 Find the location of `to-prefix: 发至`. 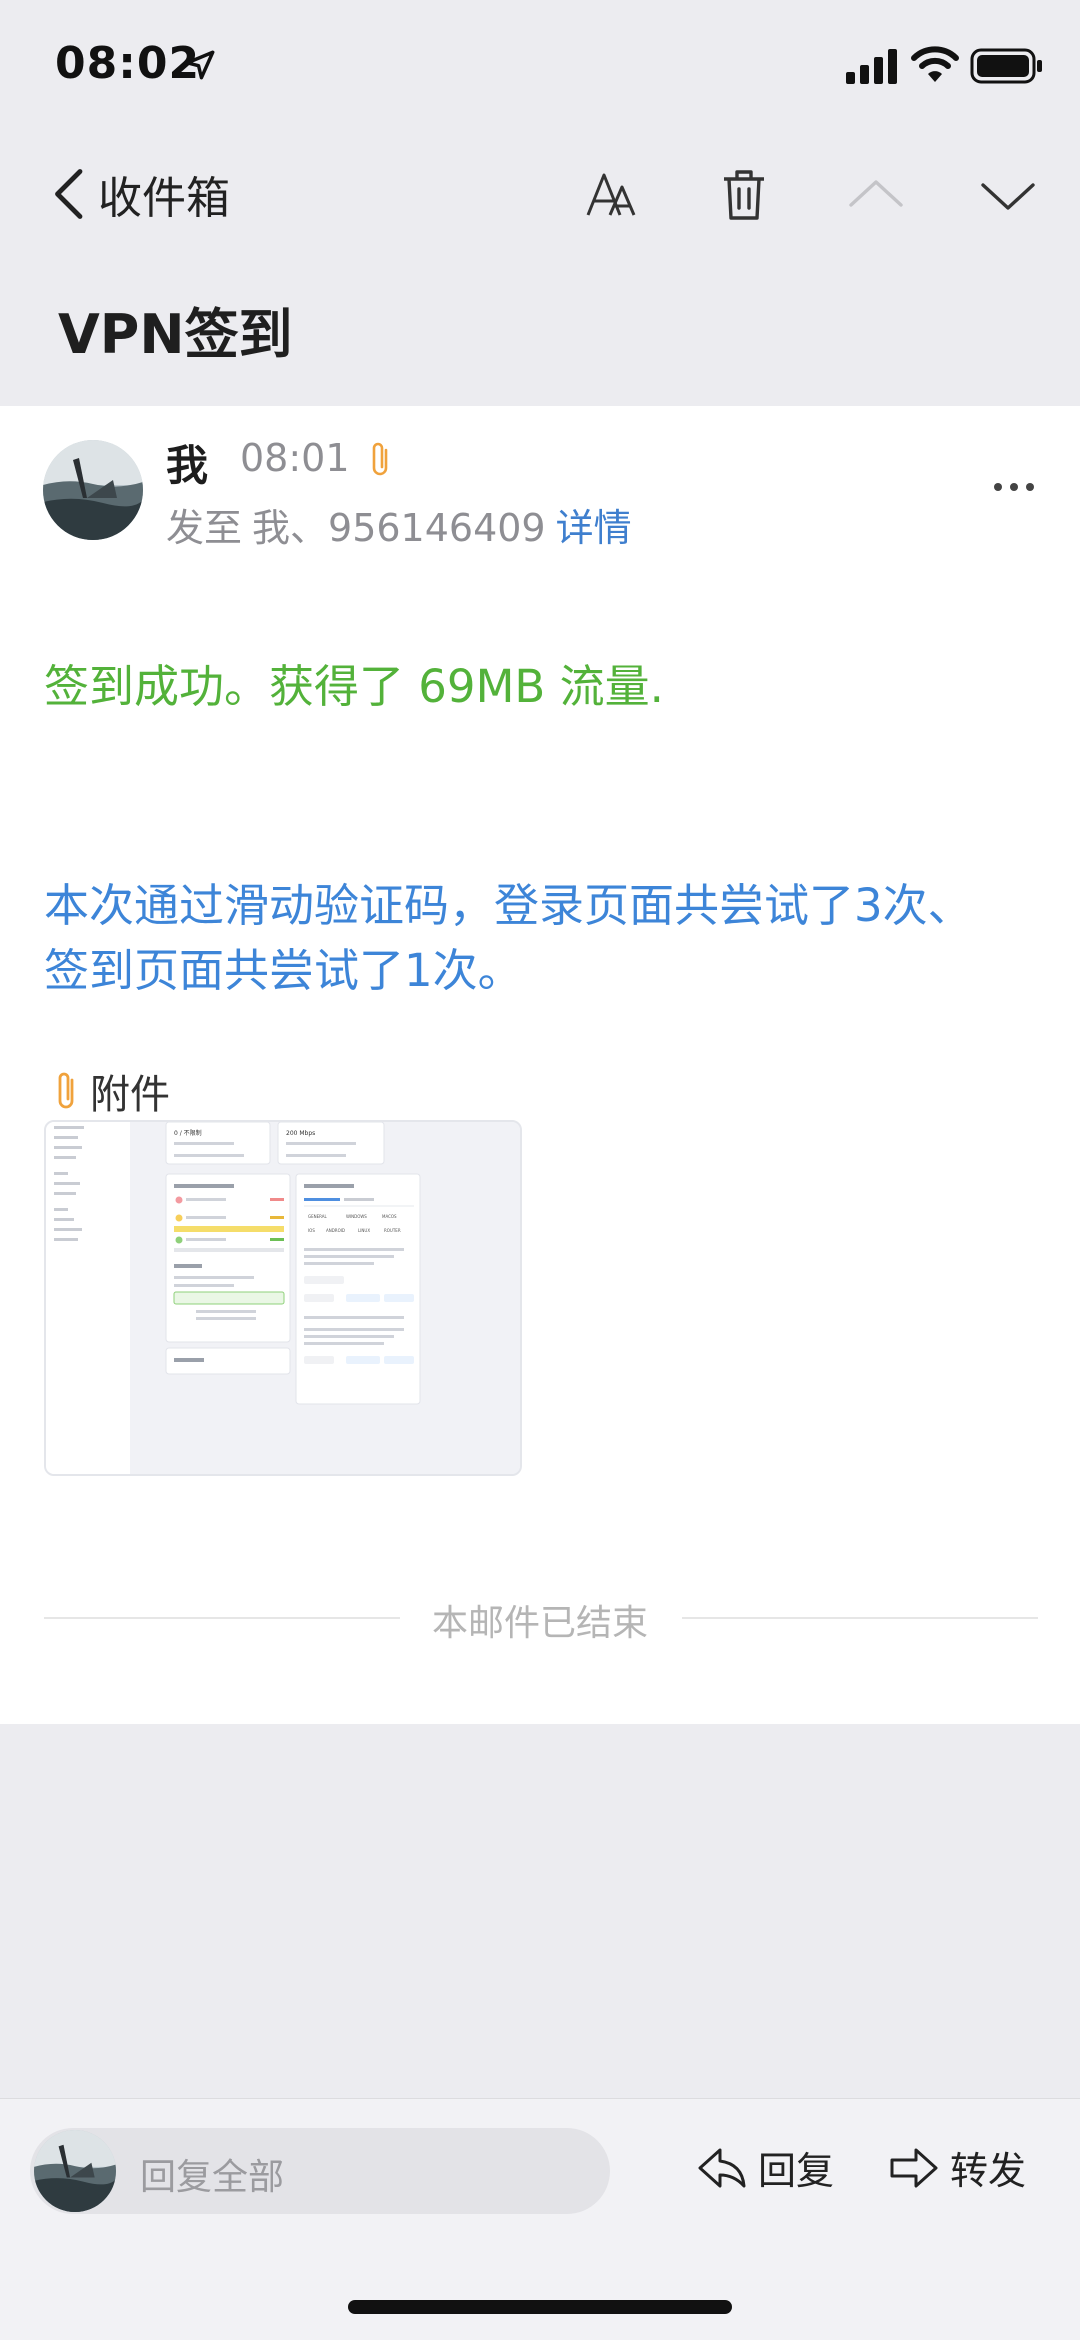

to-prefix: 发至 is located at coordinates (204, 528).